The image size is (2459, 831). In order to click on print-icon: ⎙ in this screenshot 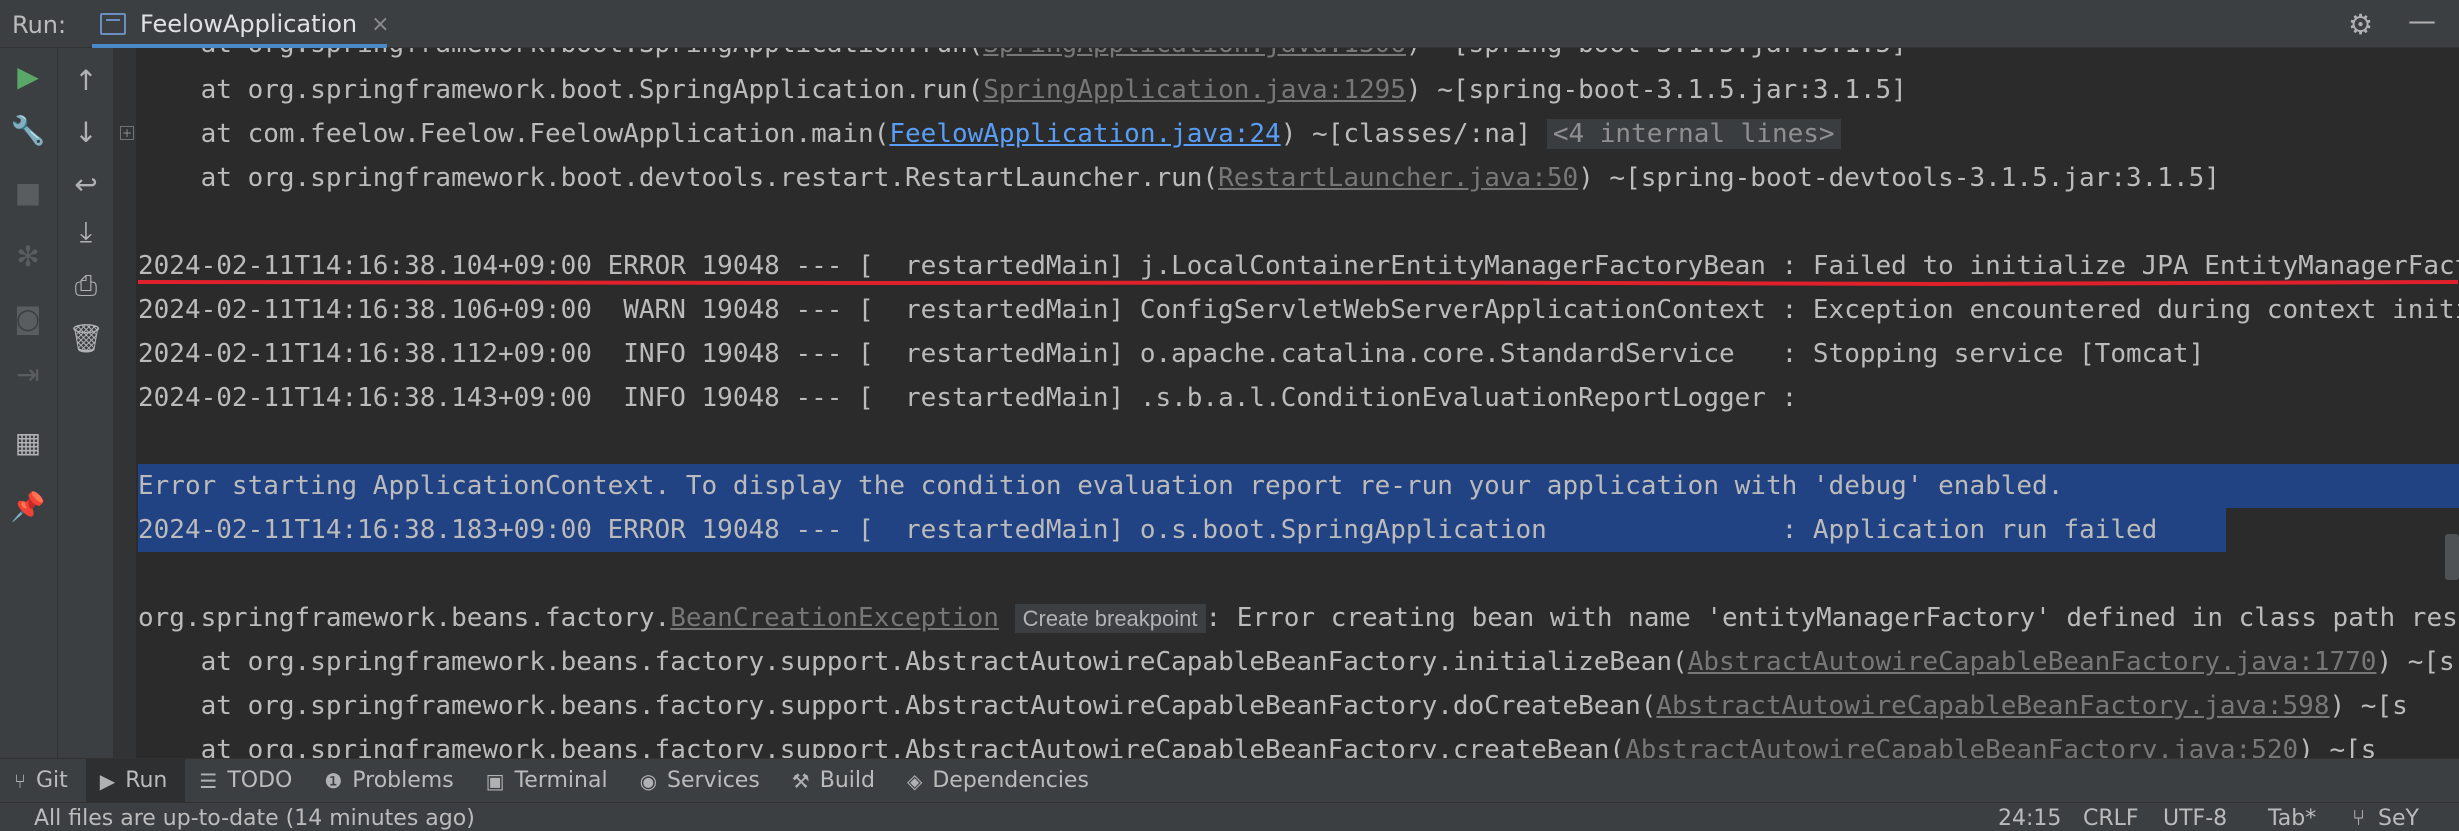, I will do `click(86, 286)`.